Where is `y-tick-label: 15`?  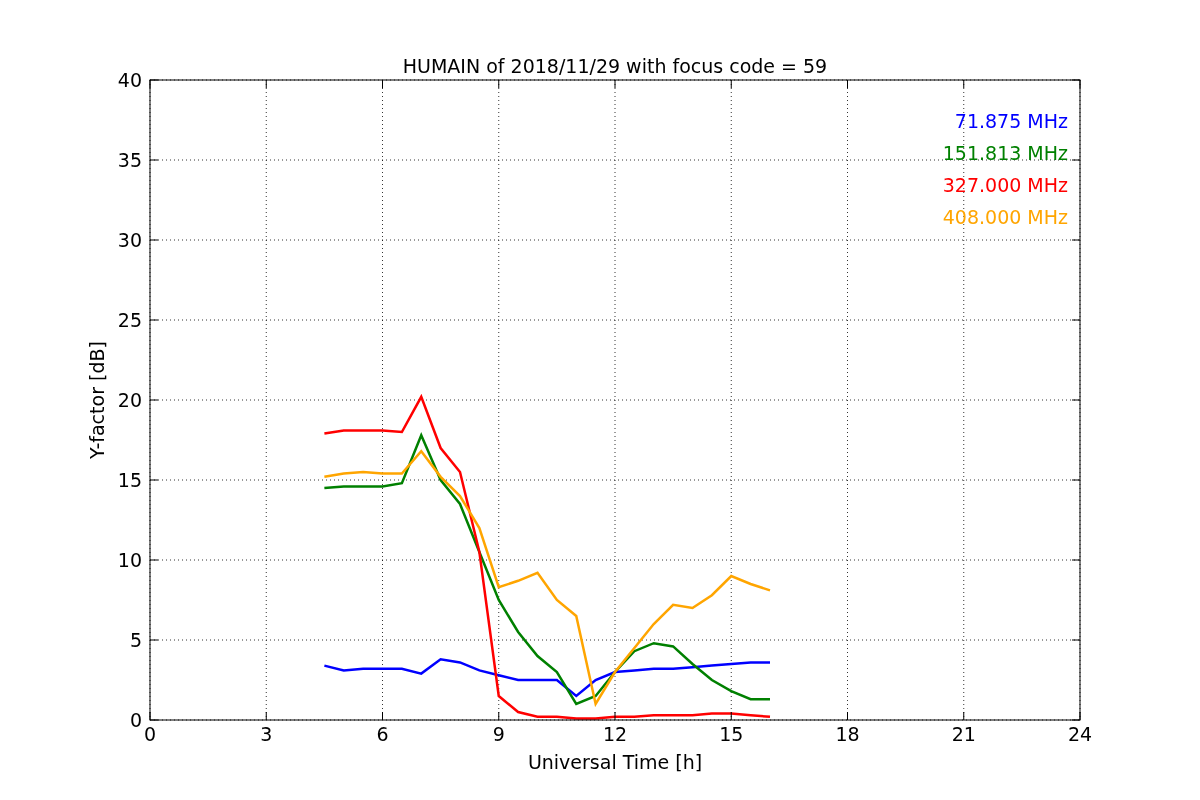 y-tick-label: 15 is located at coordinates (129, 480).